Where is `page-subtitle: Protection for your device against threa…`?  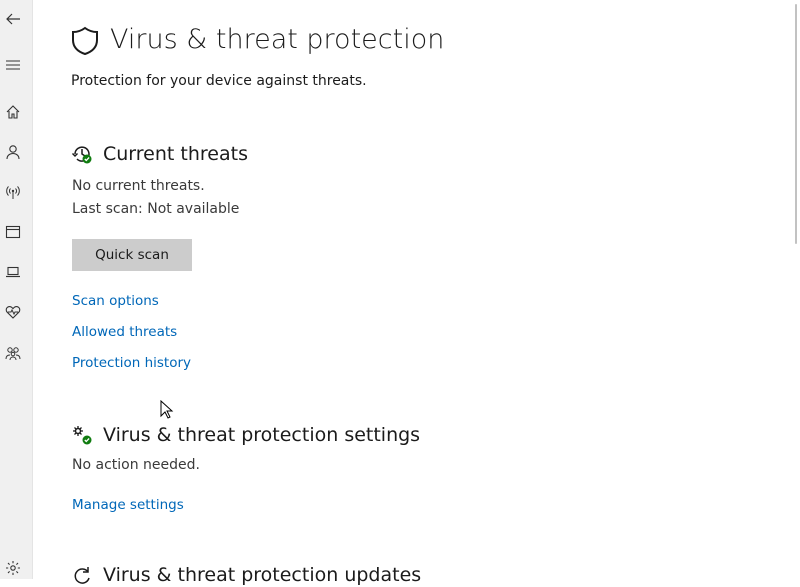 page-subtitle: Protection for your device against threa… is located at coordinates (219, 81).